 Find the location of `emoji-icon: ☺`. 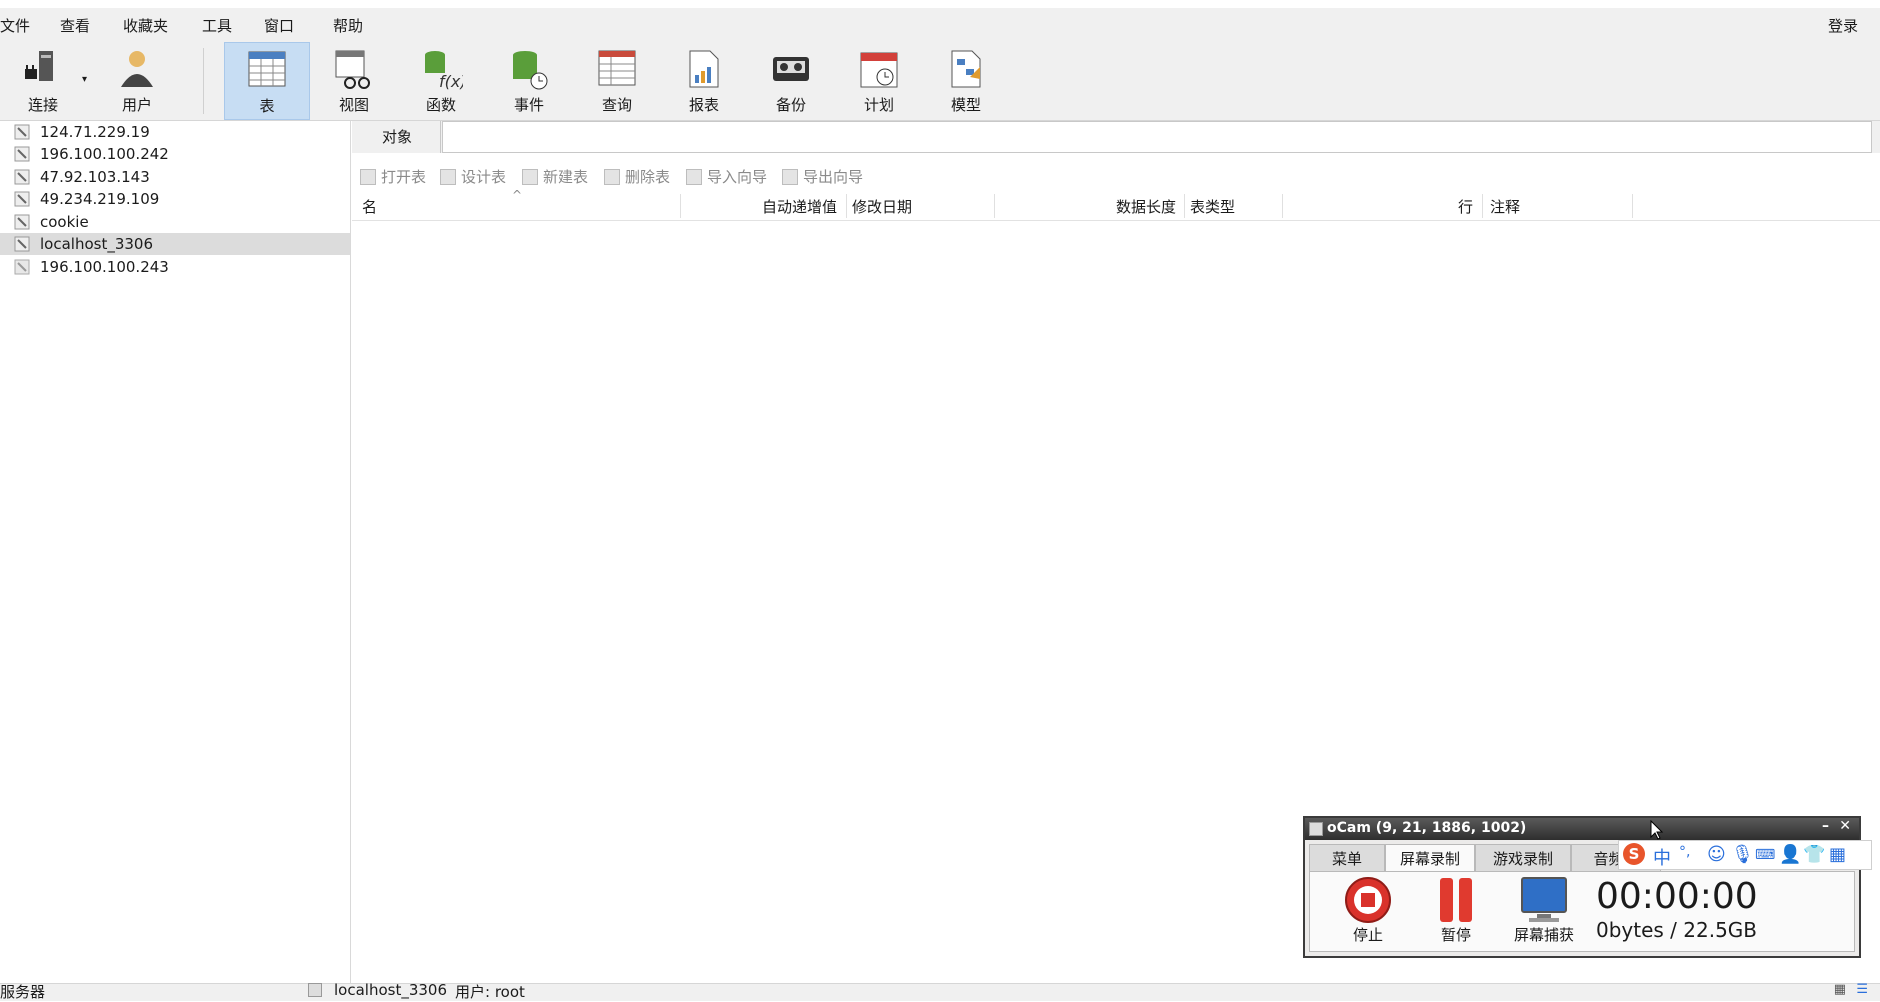

emoji-icon: ☺ is located at coordinates (1716, 854).